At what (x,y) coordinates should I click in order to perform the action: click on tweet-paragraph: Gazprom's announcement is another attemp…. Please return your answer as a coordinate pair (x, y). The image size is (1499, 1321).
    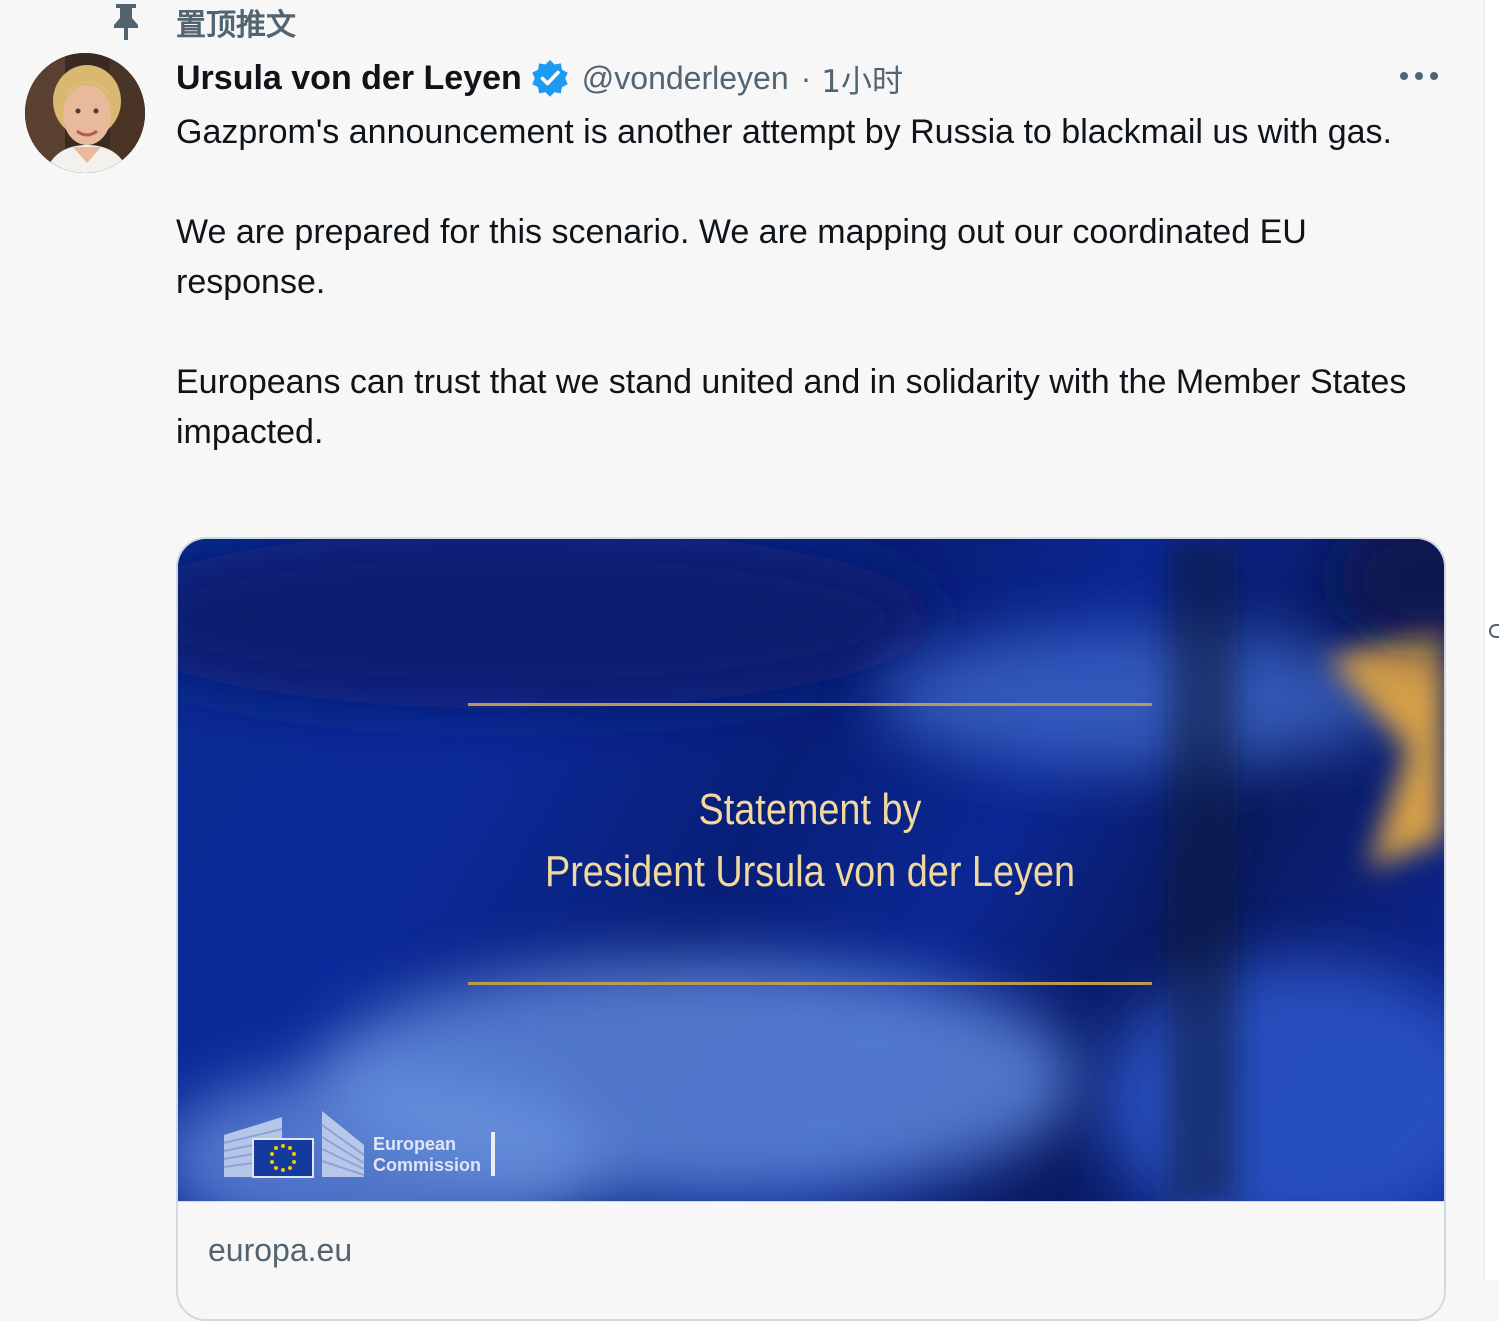
    Looking at the image, I should click on (784, 132).